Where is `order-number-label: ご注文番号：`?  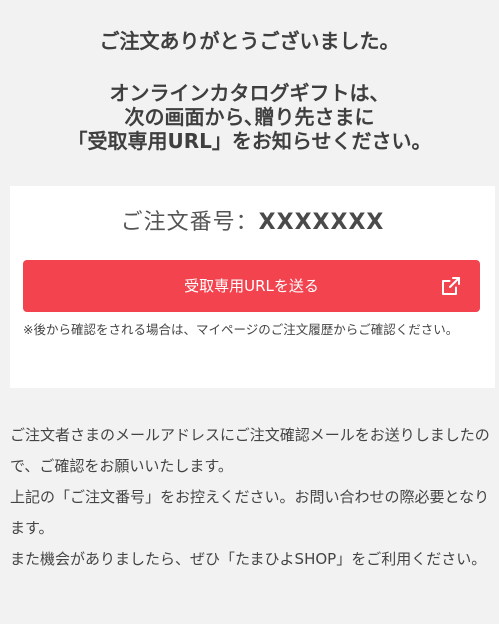
order-number-label: ご注文番号： is located at coordinates (189, 222).